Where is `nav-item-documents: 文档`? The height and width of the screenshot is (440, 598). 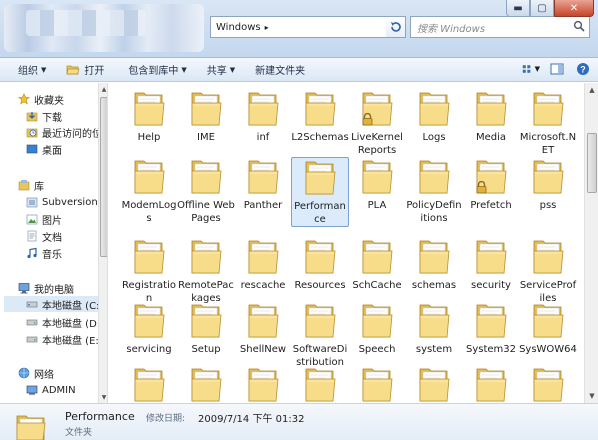
nav-item-documents: 文档 is located at coordinates (44, 236).